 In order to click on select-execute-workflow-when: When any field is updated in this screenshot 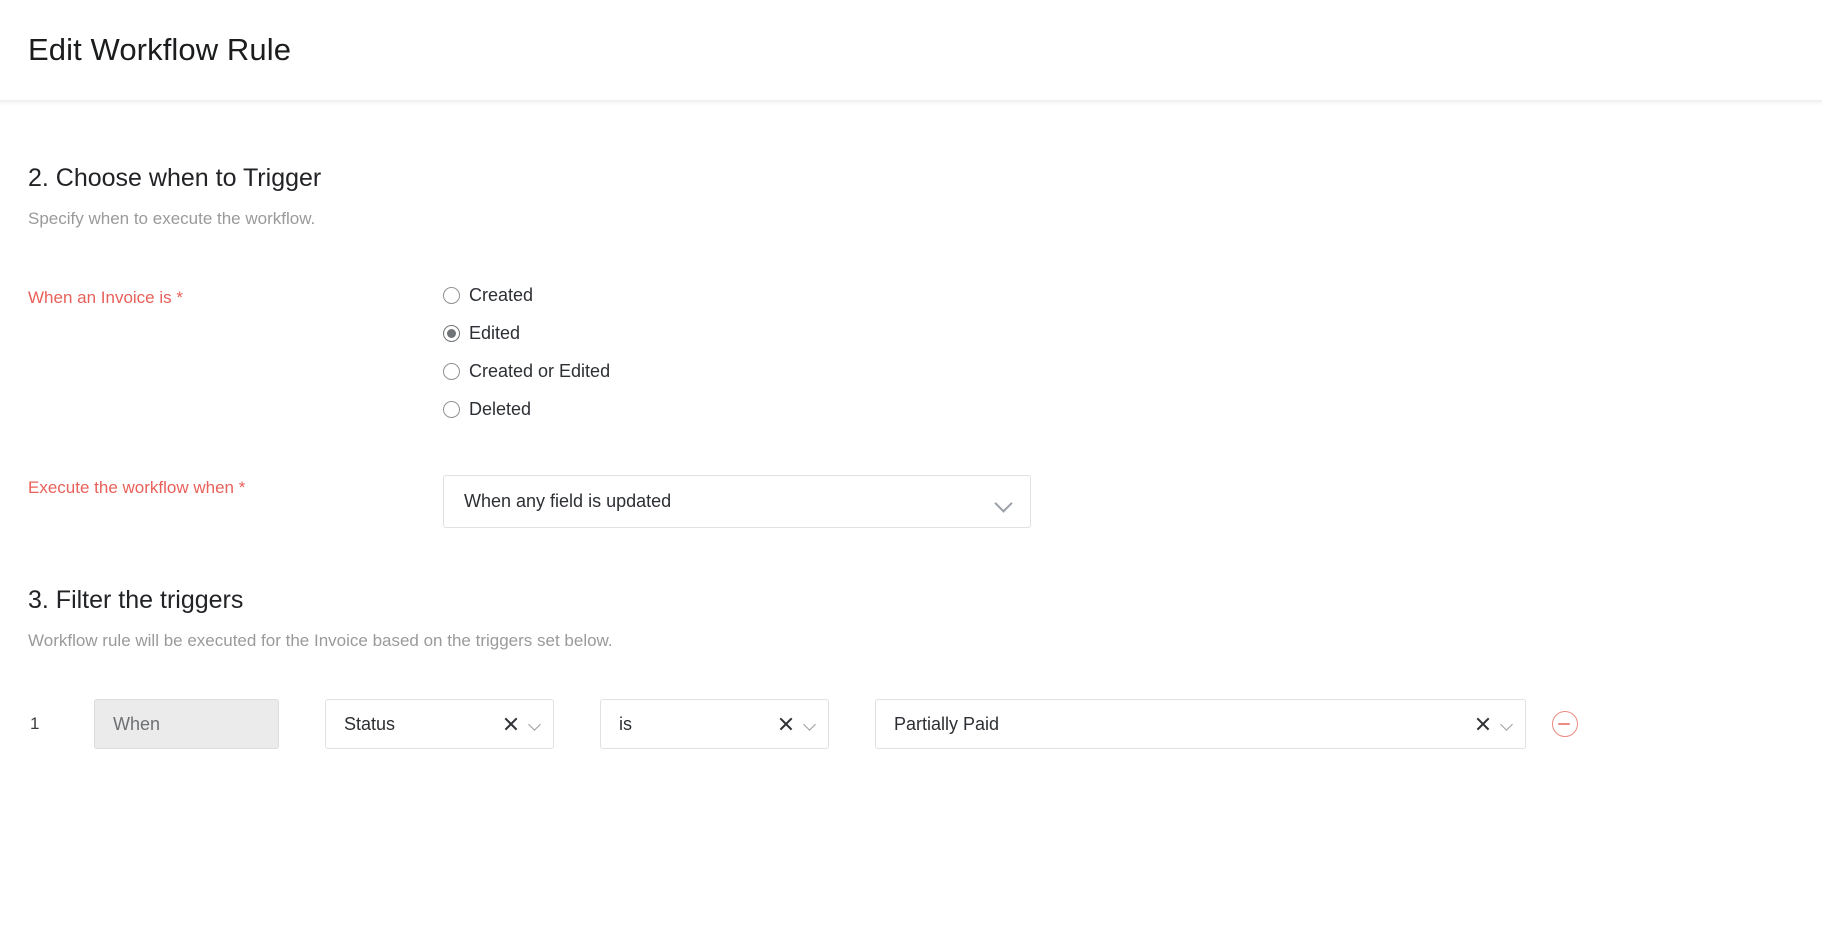, I will do `click(737, 501)`.